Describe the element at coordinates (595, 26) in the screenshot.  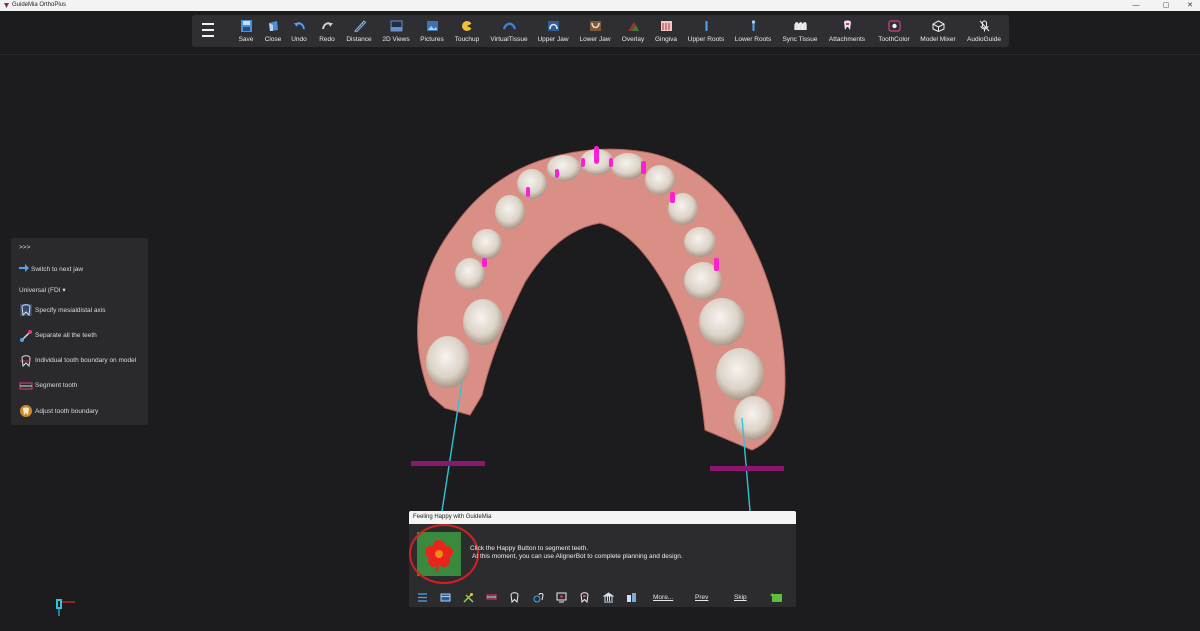
I see `lower-jaw-icon` at that location.